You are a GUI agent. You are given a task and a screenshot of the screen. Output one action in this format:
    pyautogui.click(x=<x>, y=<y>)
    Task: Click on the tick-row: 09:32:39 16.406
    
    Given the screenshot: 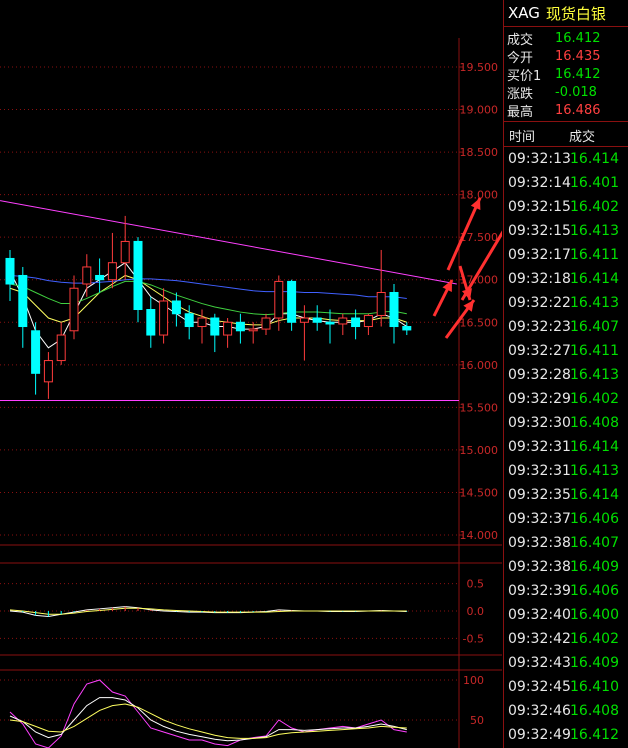 What is the action you would take?
    pyautogui.click(x=566, y=591)
    